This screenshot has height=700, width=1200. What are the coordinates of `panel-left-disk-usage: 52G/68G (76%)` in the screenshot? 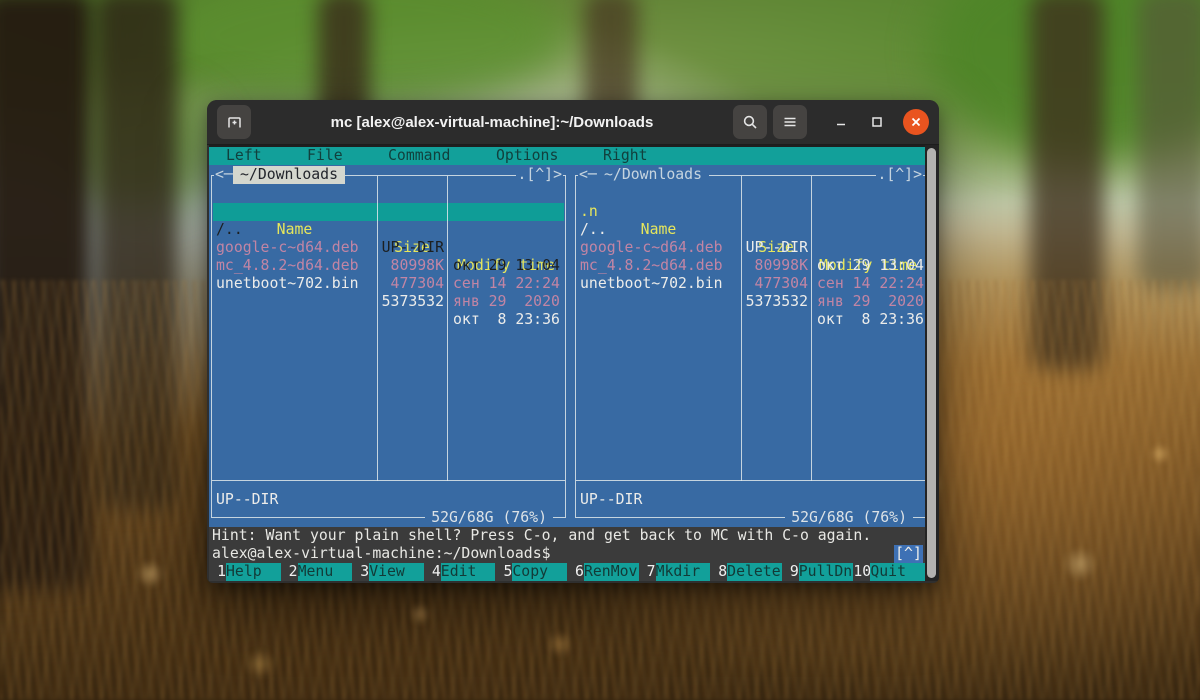 It's located at (489, 518).